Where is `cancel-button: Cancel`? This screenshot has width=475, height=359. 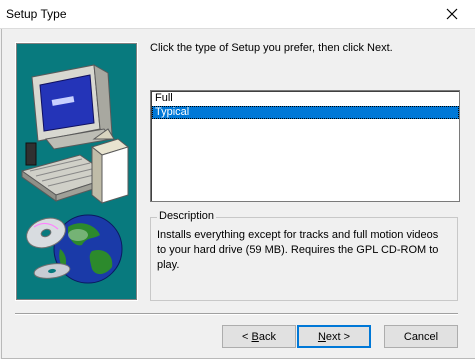 cancel-button: Cancel is located at coordinates (421, 336).